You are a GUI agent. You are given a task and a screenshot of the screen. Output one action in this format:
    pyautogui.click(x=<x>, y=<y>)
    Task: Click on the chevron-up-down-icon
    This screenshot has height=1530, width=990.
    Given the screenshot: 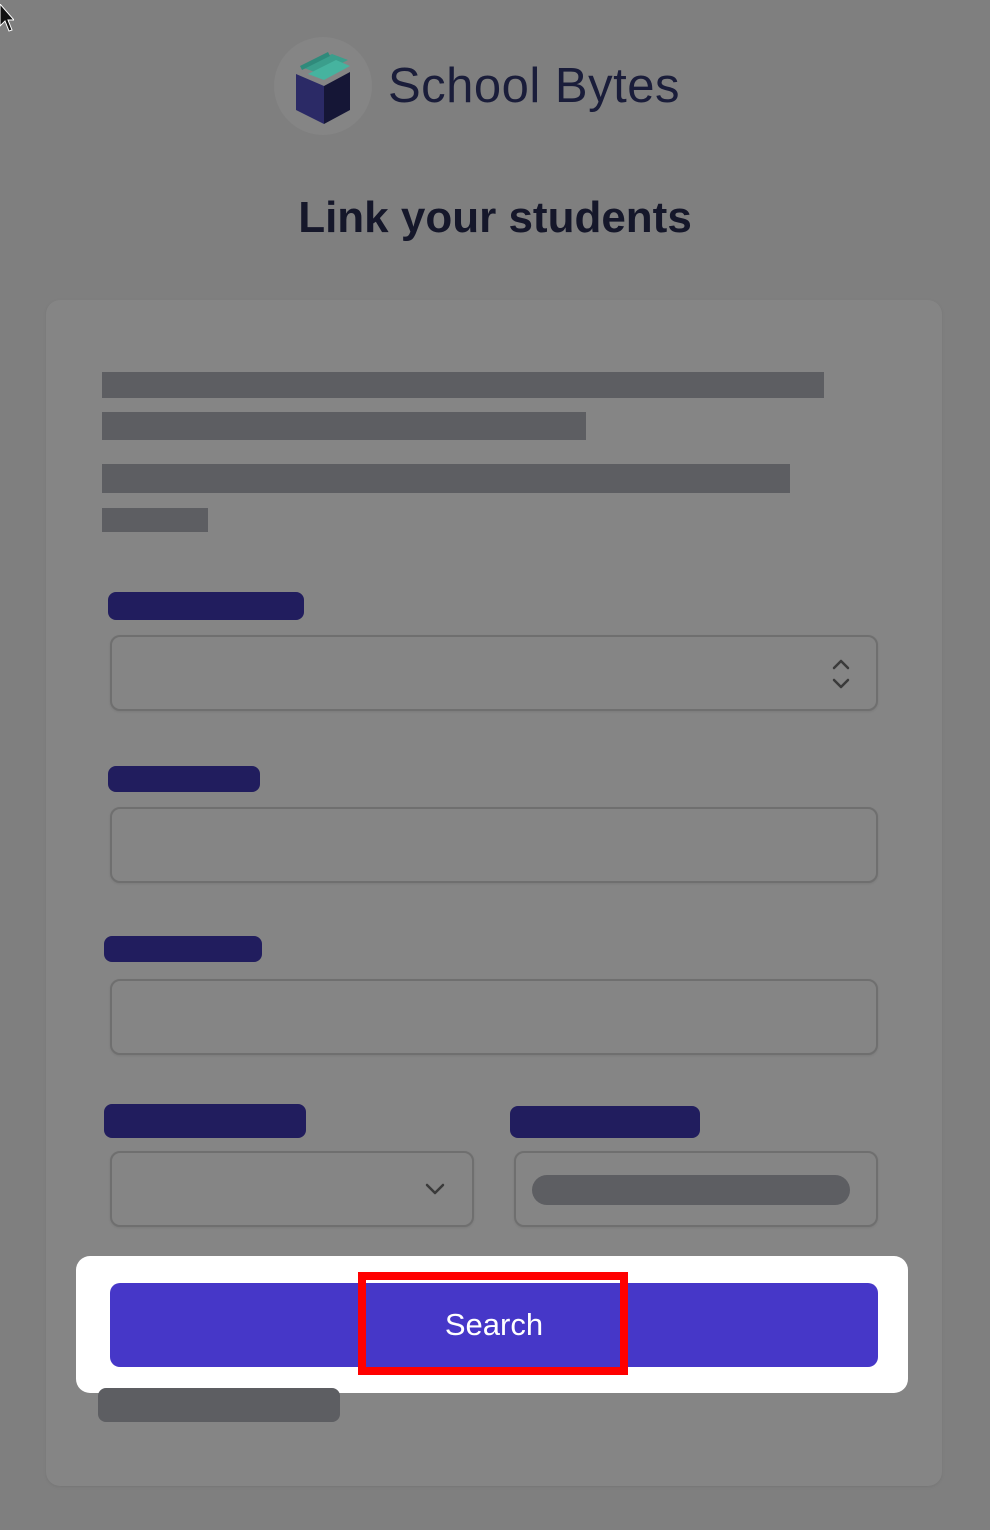 What is the action you would take?
    pyautogui.click(x=841, y=674)
    